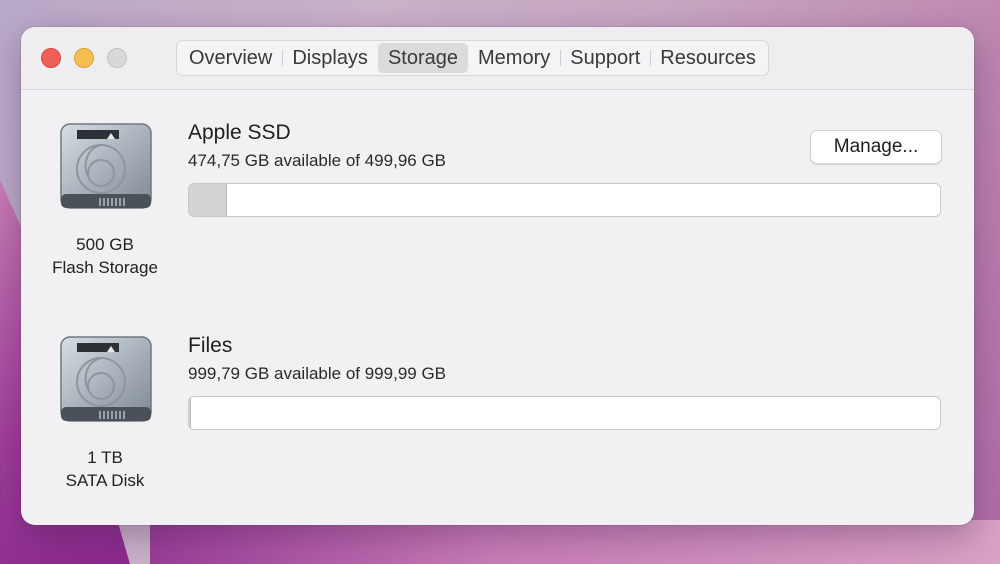 The height and width of the screenshot is (564, 1000). Describe the element at coordinates (105, 480) in the screenshot. I see `disk-type: SATA Disk` at that location.